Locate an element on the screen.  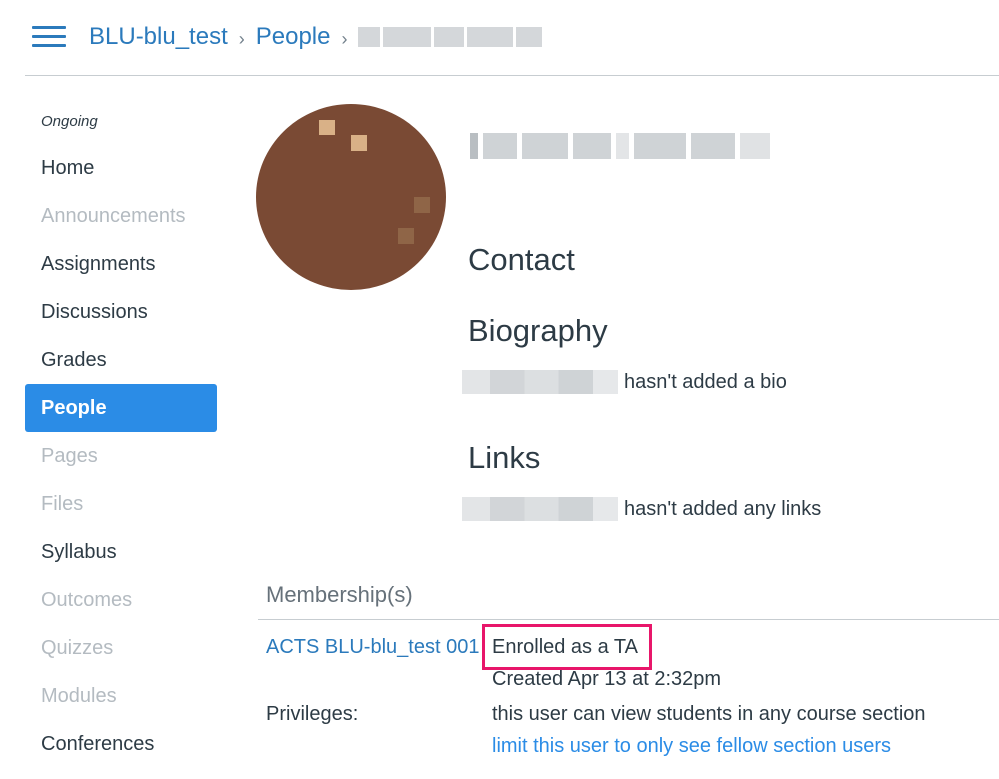
sidebar-item-syllabus: Syllabus is located at coordinates (121, 552).